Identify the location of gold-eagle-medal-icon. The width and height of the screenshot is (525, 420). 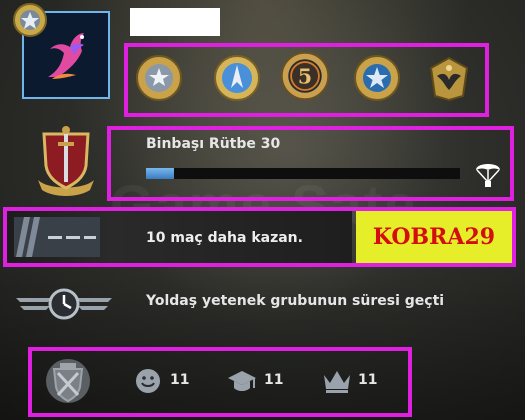
(449, 78).